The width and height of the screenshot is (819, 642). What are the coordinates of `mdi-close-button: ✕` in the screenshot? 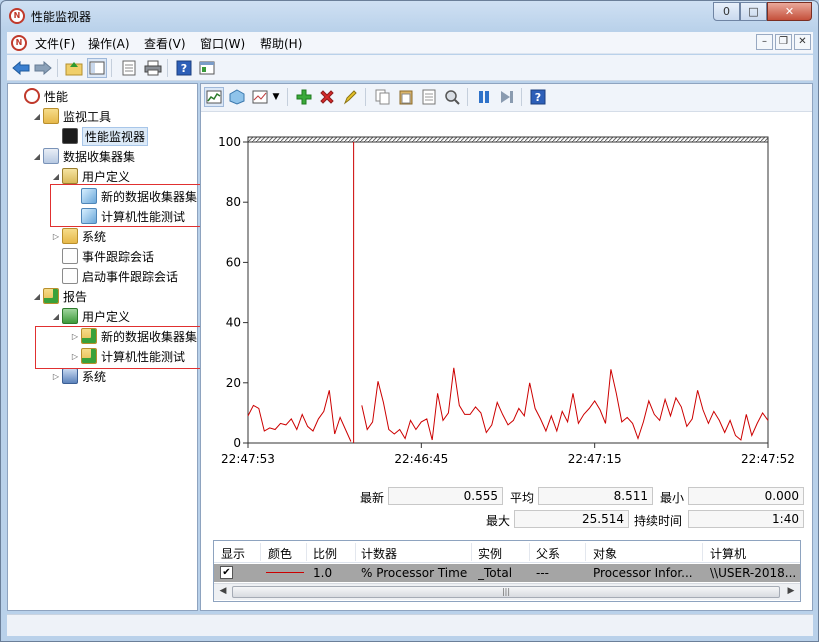 It's located at (802, 42).